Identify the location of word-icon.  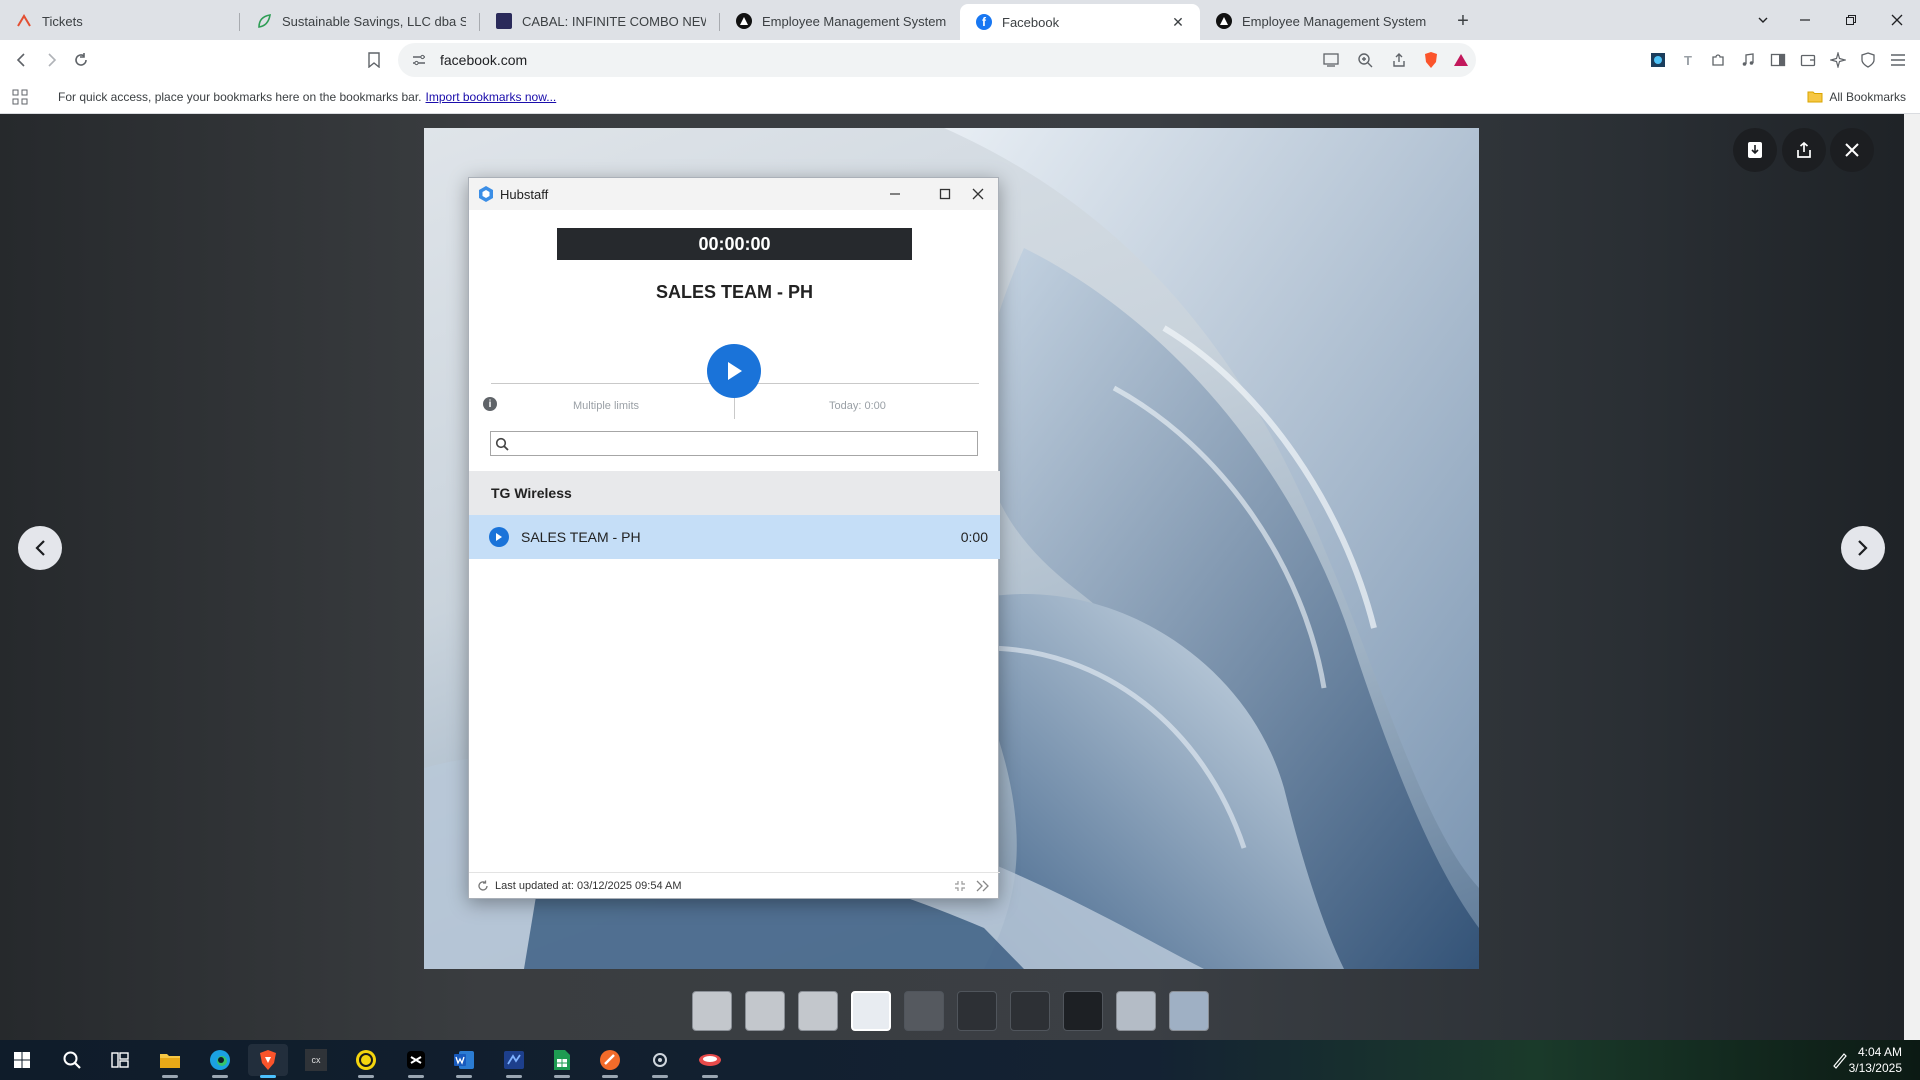
(464, 1061).